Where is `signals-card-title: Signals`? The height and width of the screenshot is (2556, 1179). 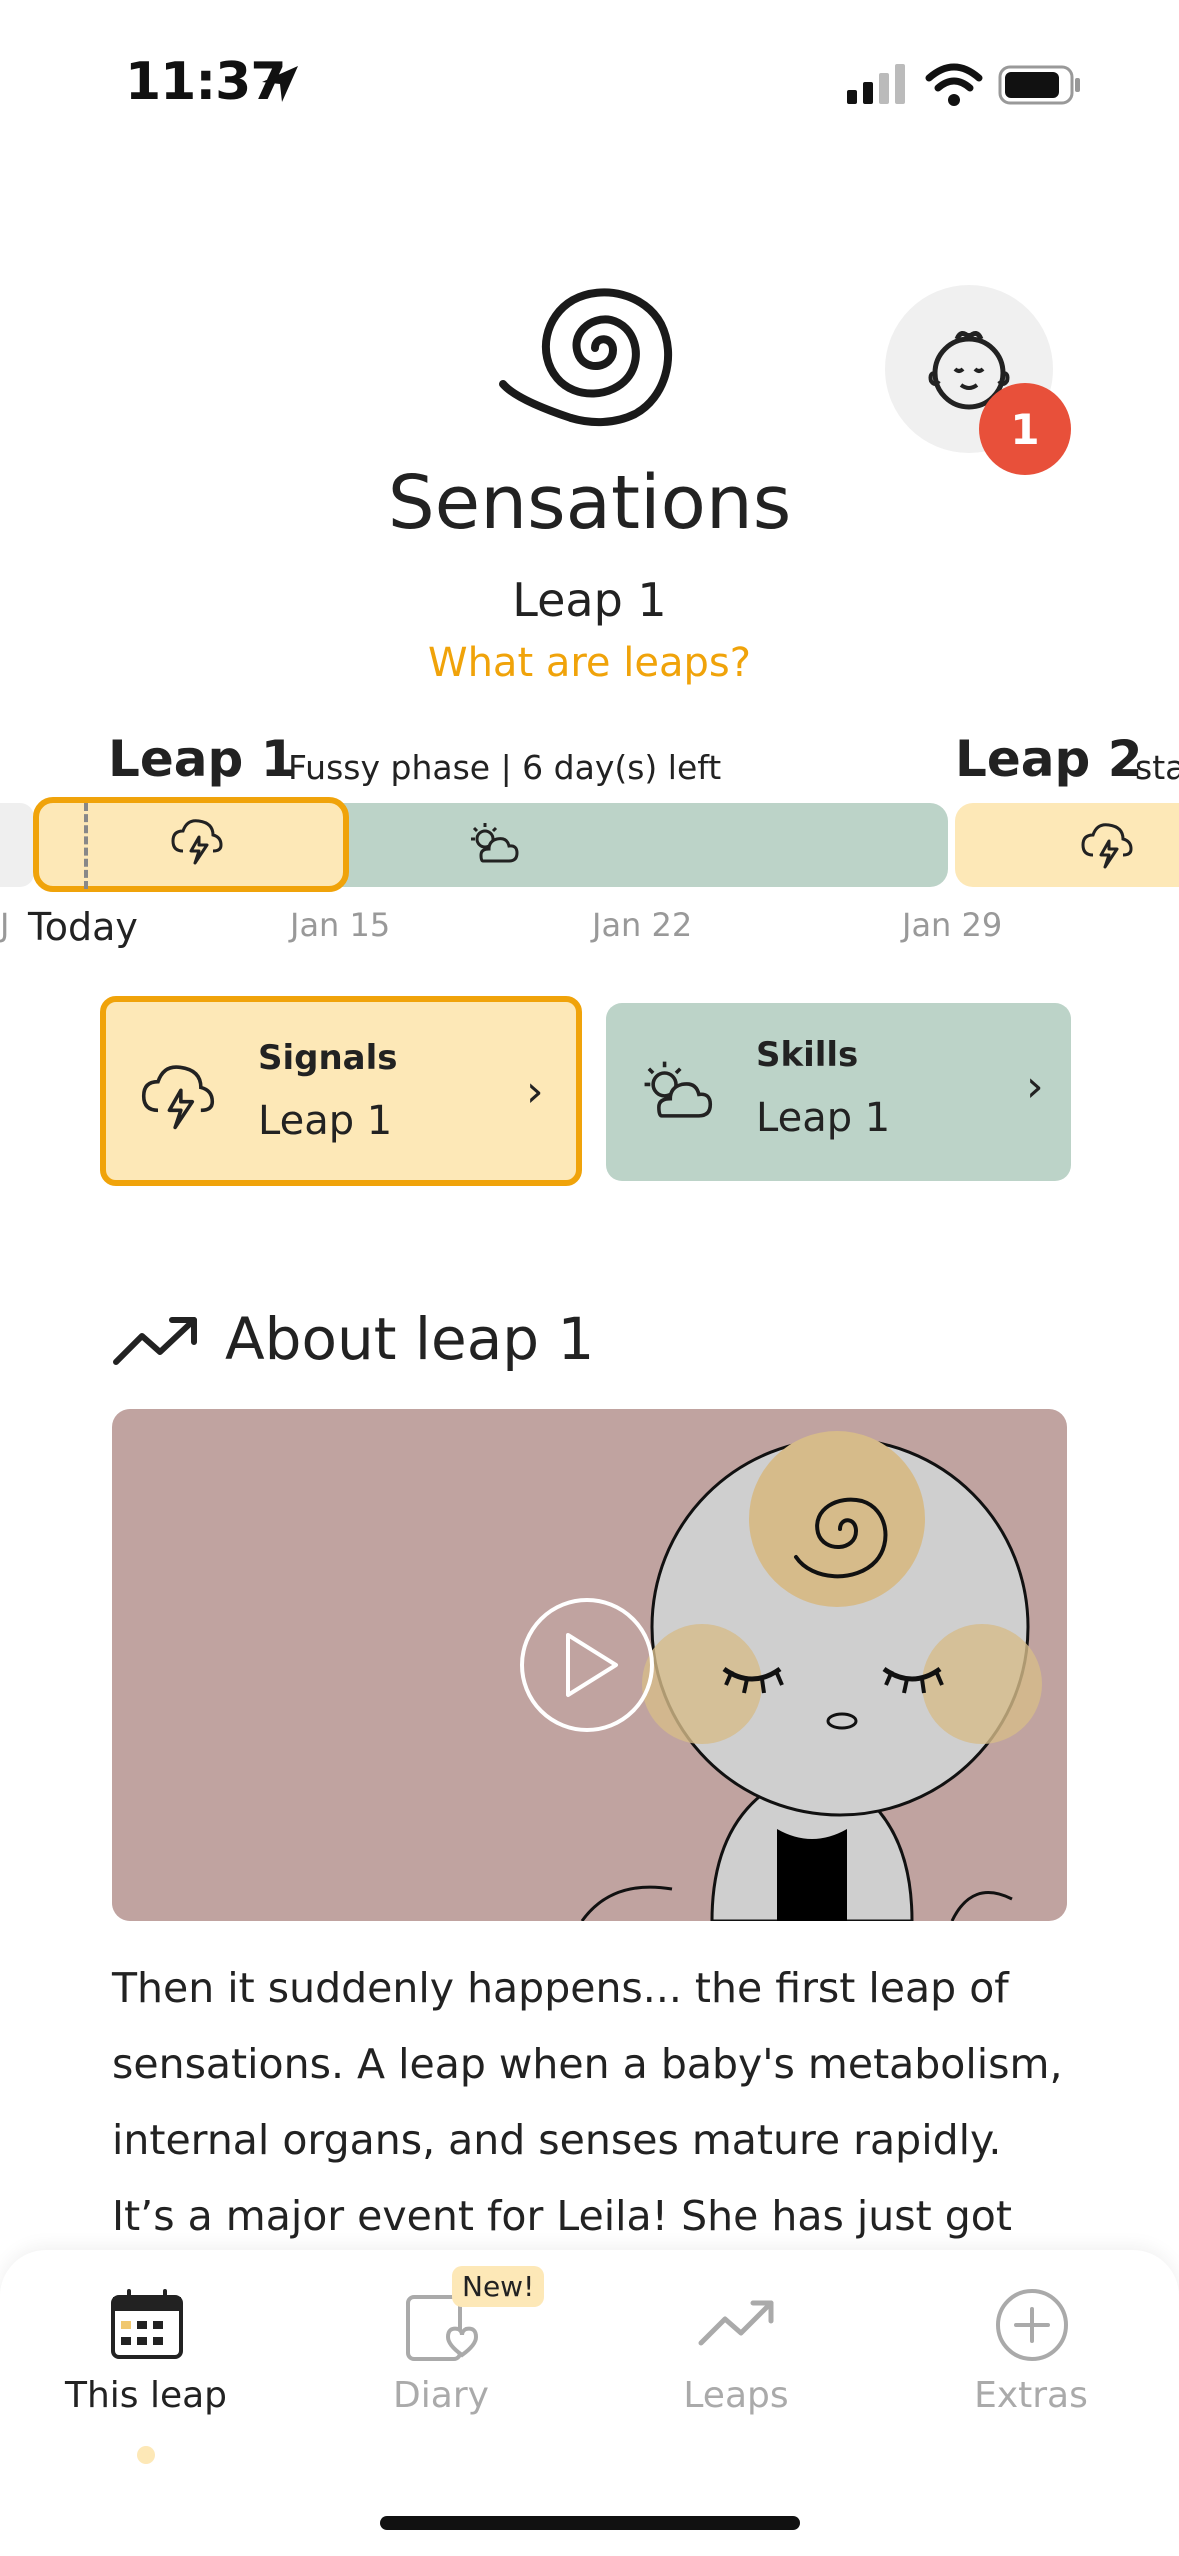 signals-card-title: Signals is located at coordinates (328, 1058).